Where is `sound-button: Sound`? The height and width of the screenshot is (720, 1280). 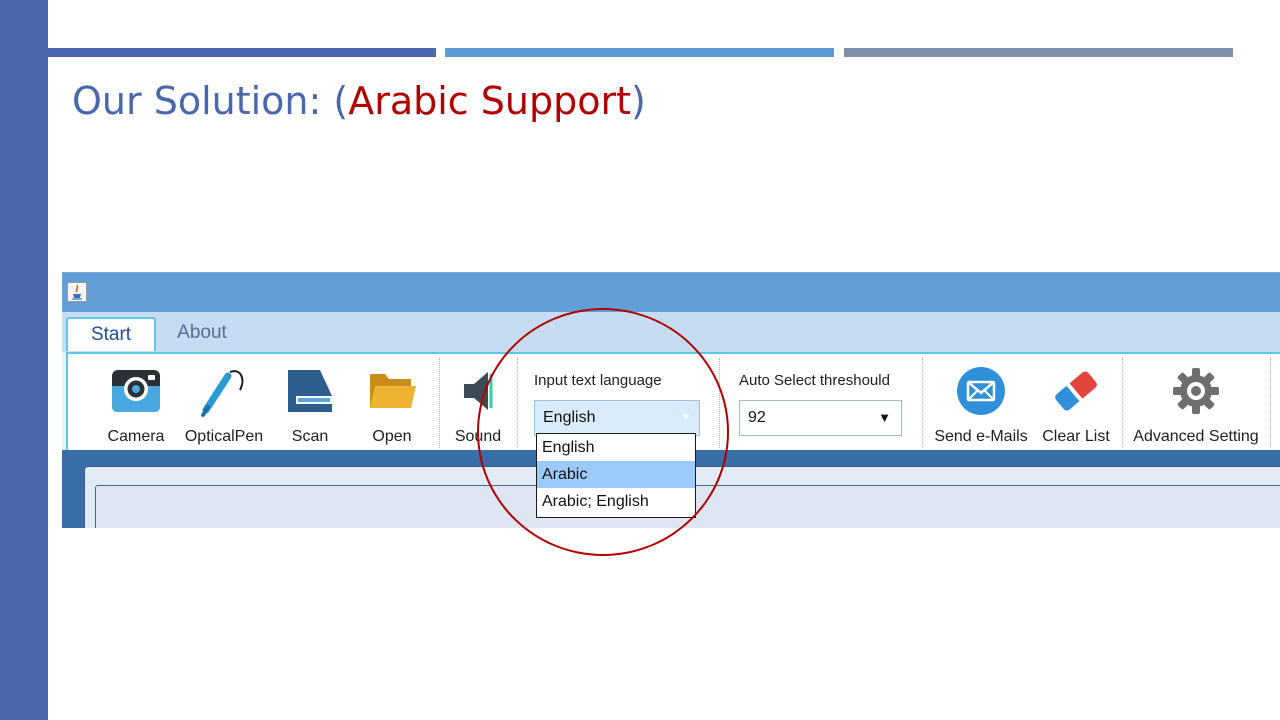
sound-button: Sound is located at coordinates (478, 403).